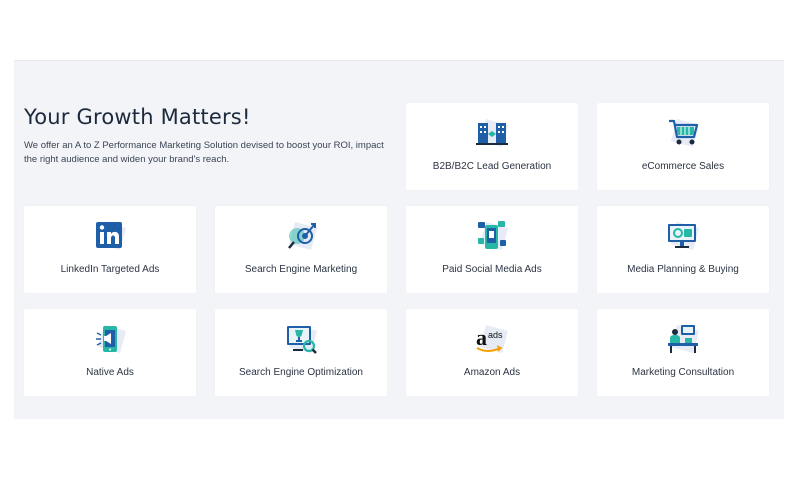 This screenshot has height=480, width=800. What do you see at coordinates (110, 372) in the screenshot?
I see `service-label: Native Ads` at bounding box center [110, 372].